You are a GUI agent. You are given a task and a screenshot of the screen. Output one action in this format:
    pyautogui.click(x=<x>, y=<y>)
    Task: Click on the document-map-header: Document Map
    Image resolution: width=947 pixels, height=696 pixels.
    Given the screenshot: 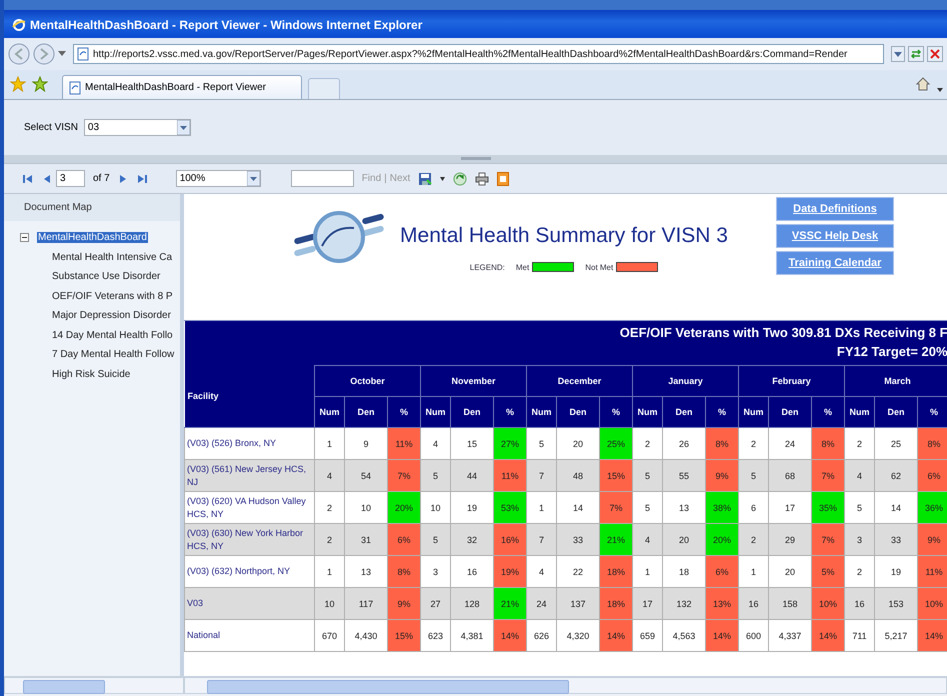 What is the action you would take?
    pyautogui.click(x=92, y=207)
    